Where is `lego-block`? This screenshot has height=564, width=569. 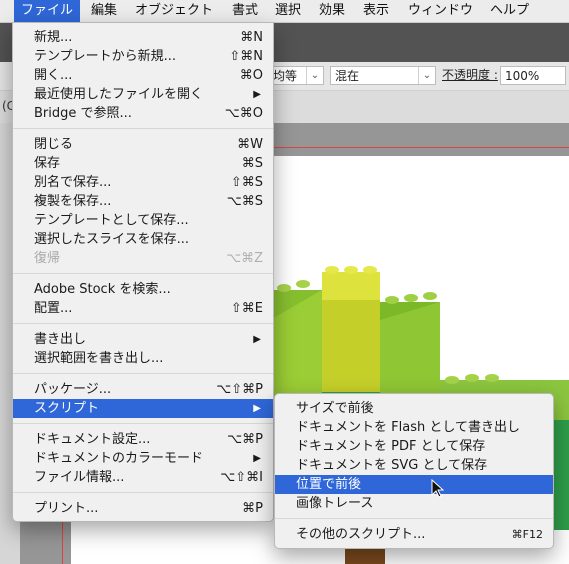 lego-block is located at coordinates (351, 286).